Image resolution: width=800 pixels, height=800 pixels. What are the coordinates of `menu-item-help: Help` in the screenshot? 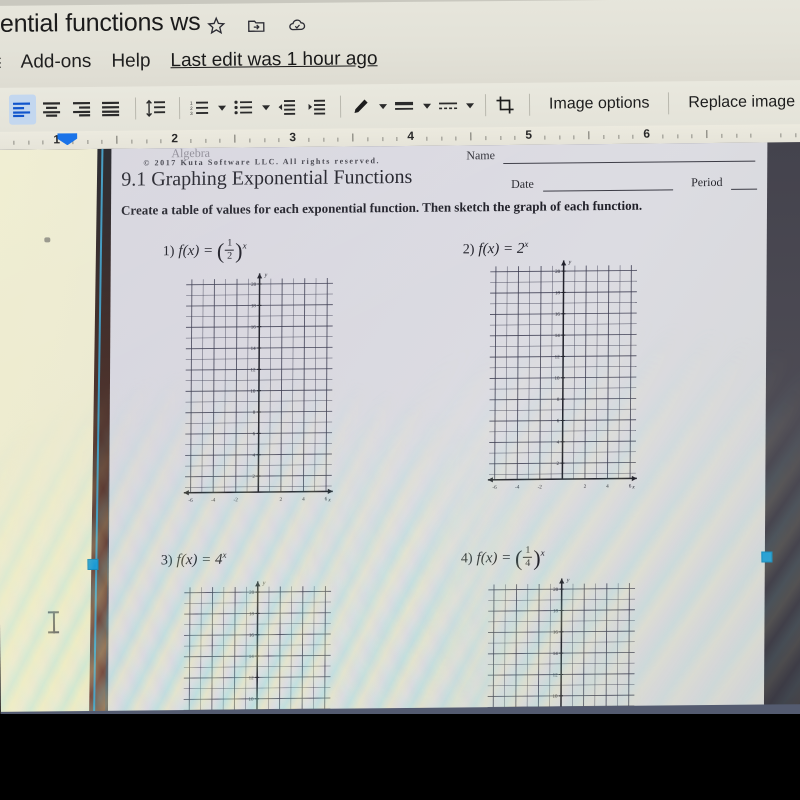 It's located at (130, 61).